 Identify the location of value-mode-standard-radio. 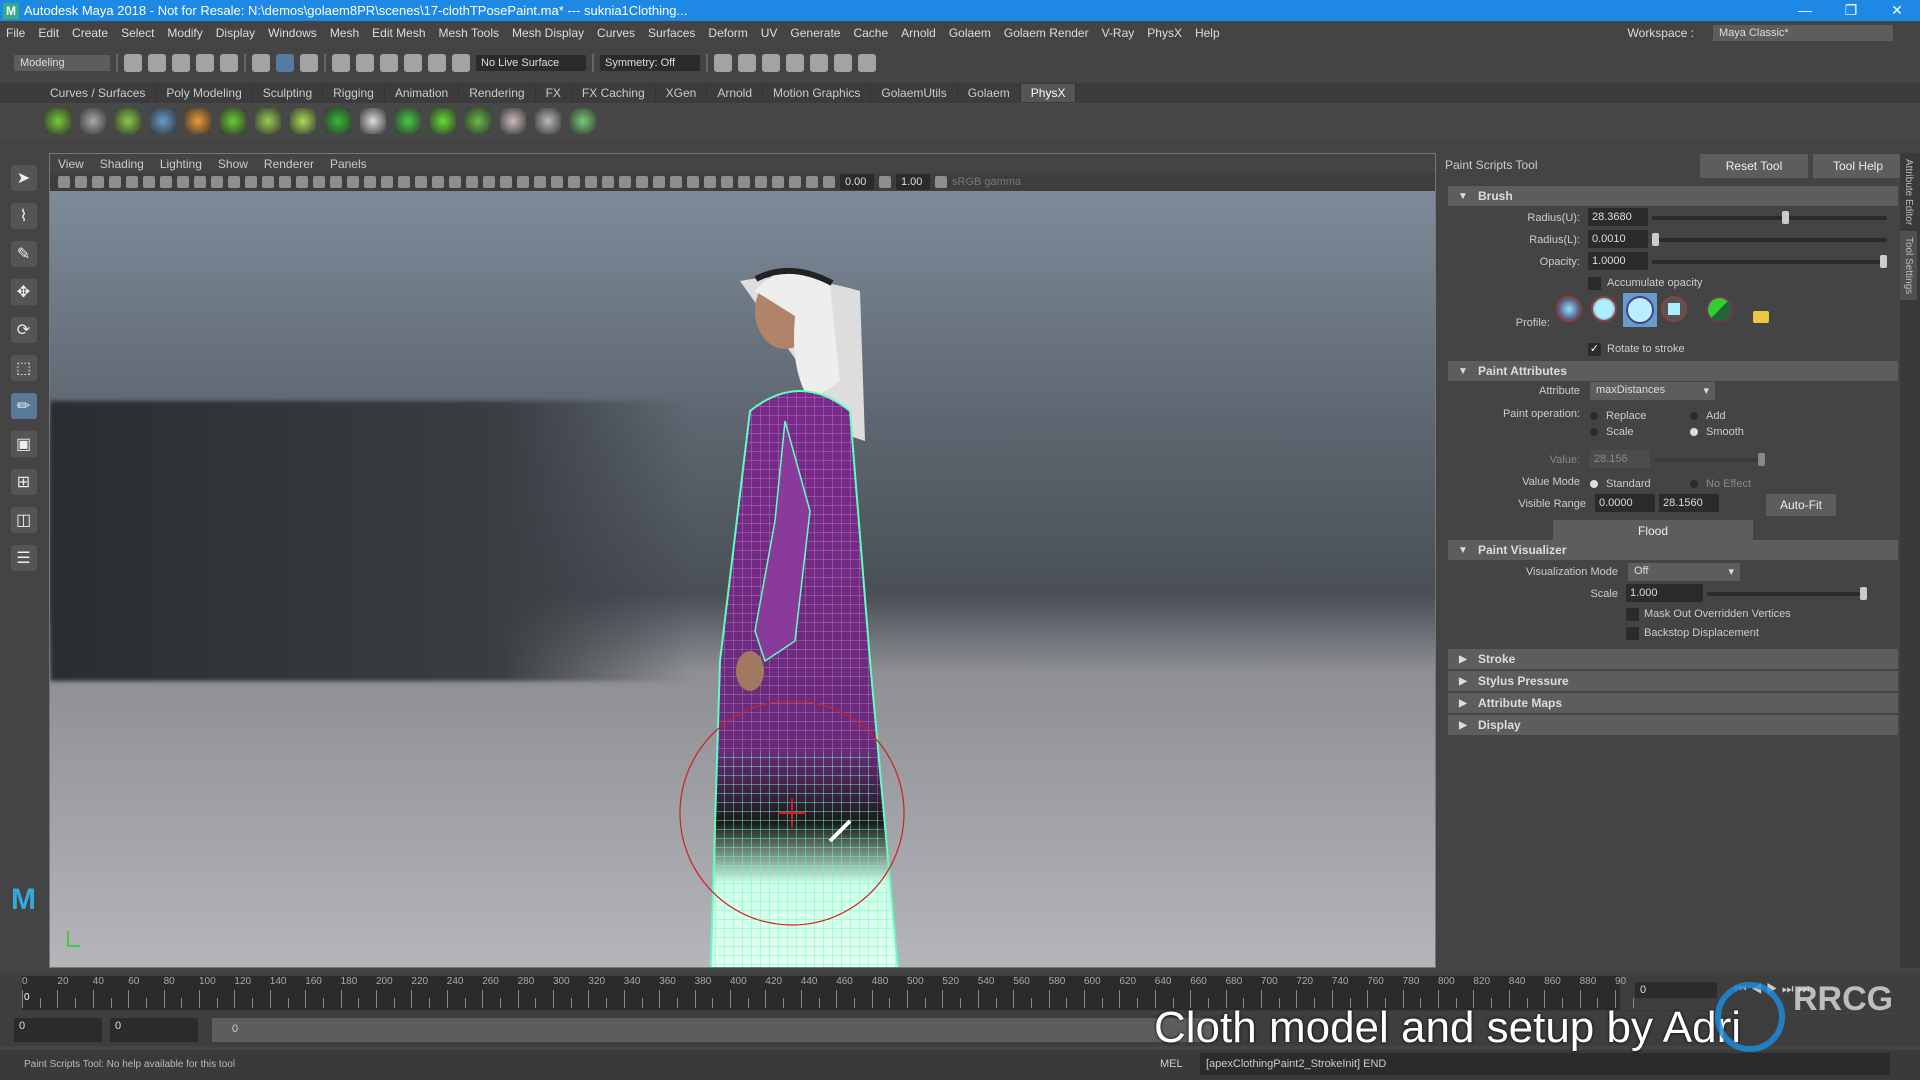
(1594, 484).